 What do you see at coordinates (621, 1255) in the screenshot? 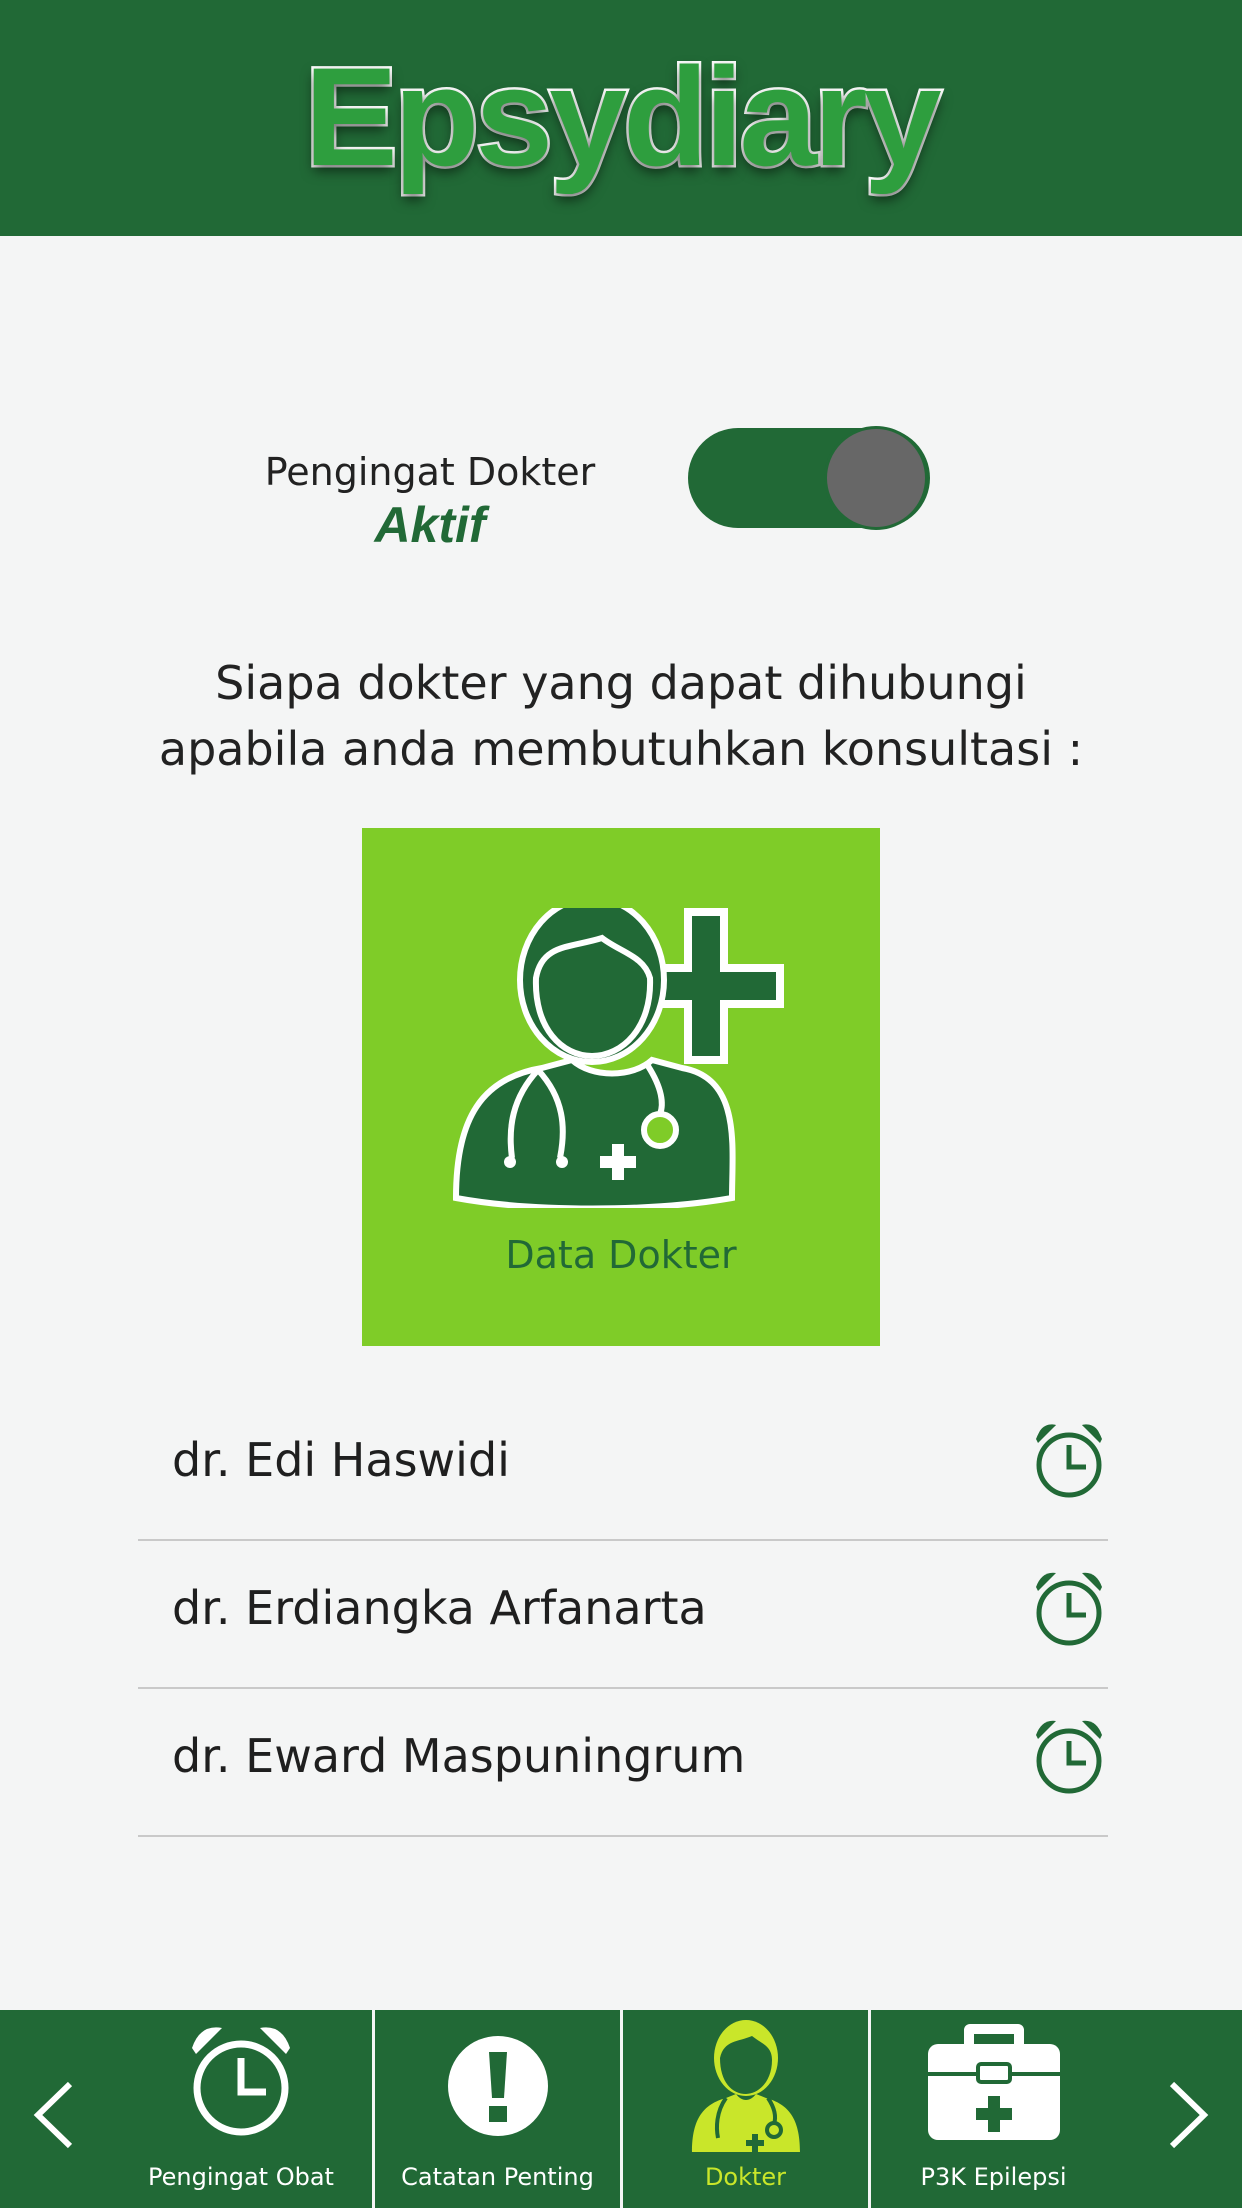
I see `data-dokter-label: Data Dokter` at bounding box center [621, 1255].